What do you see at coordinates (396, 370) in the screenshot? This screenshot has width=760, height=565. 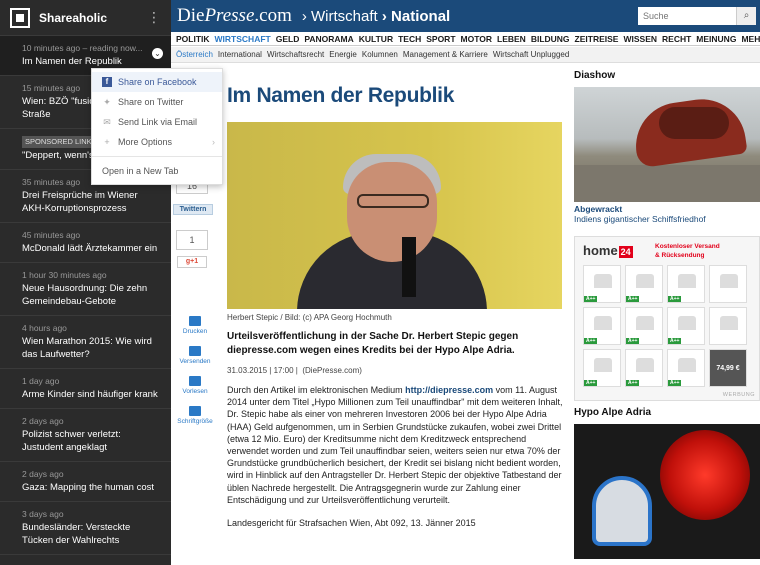 I see `article-meta: 31.03.2015 | 17:00 | (DiePresse.com)` at bounding box center [396, 370].